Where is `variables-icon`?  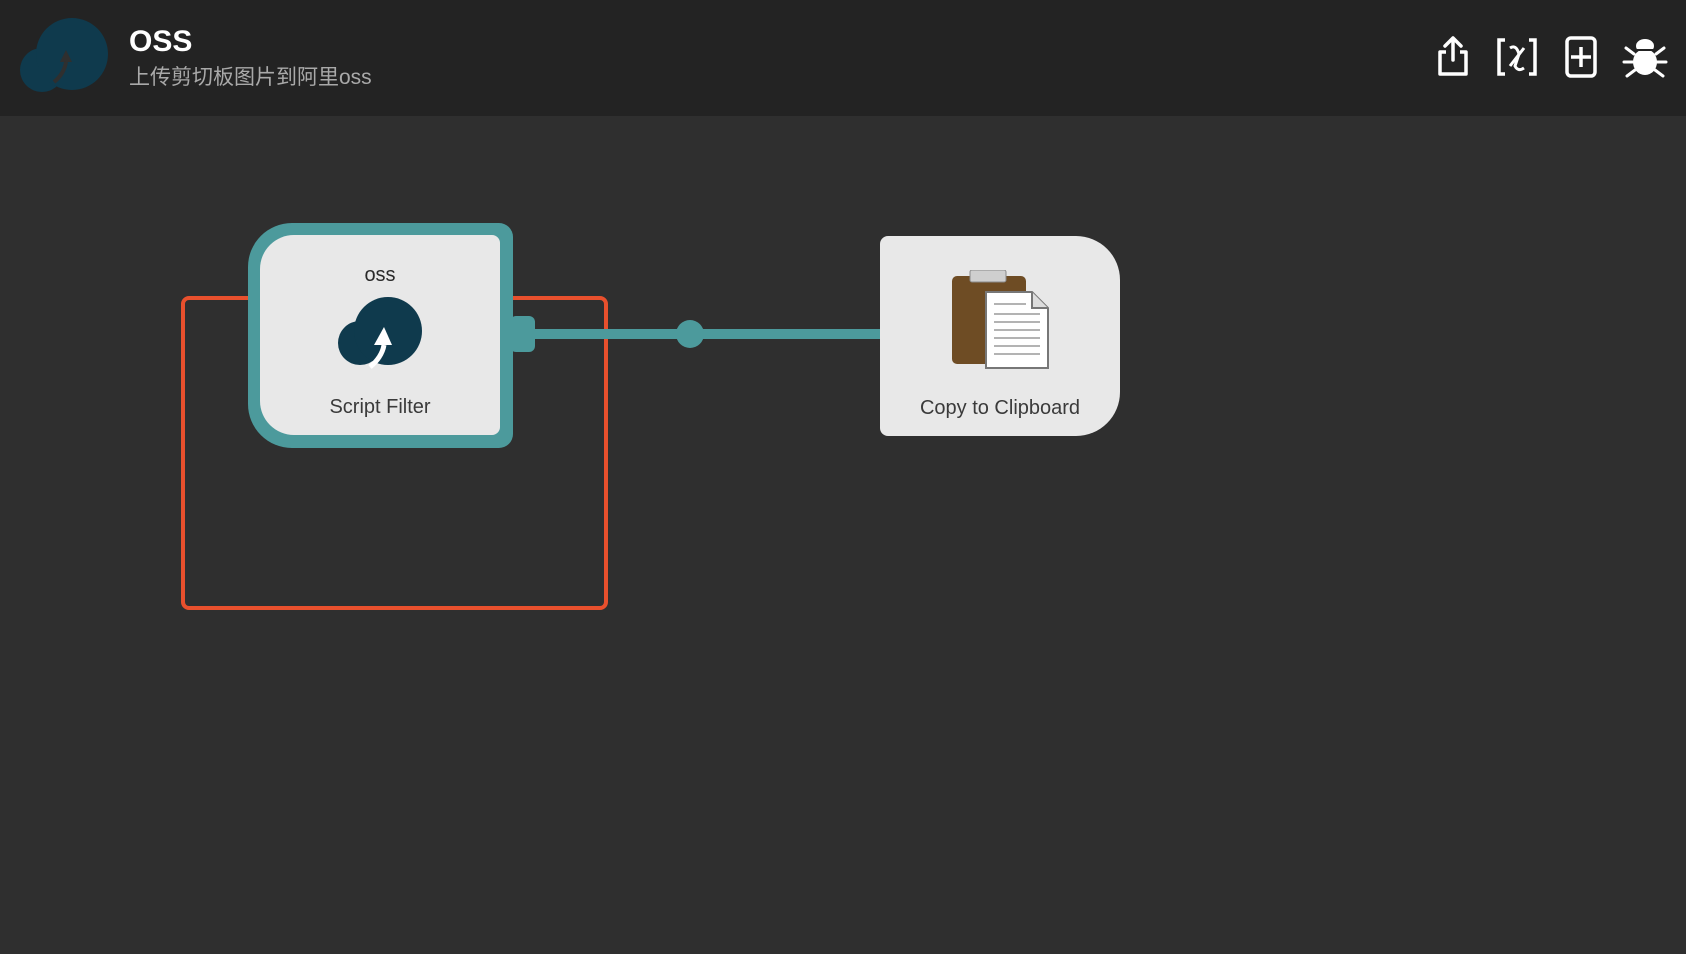
variables-icon is located at coordinates (1517, 57).